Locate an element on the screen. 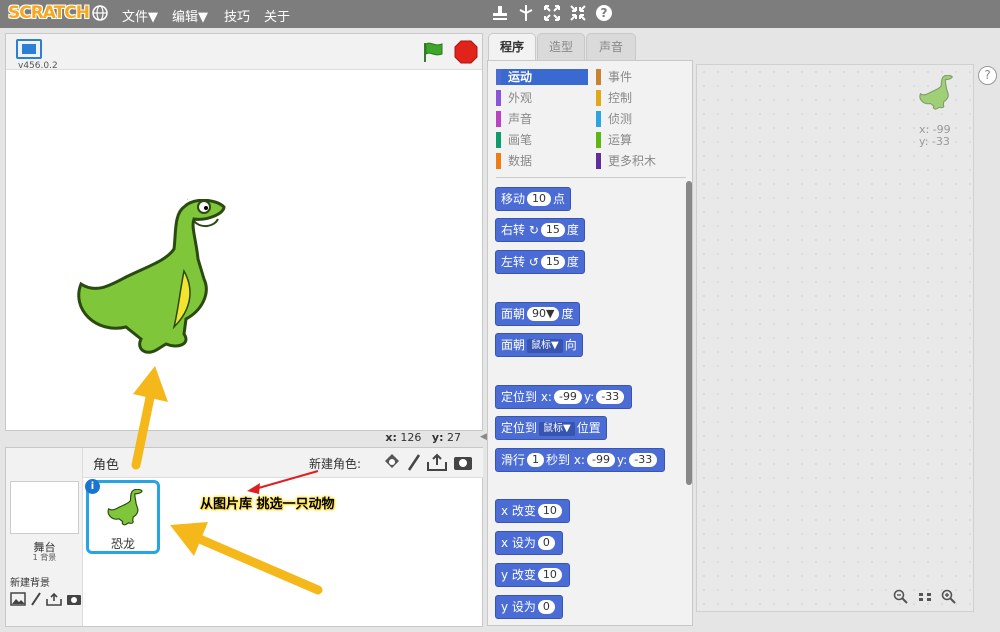  stage-thumbnail is located at coordinates (44, 507).